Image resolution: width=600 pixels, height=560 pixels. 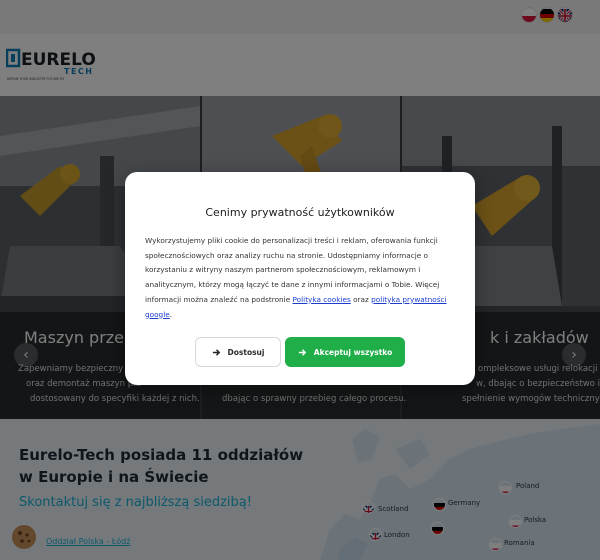 What do you see at coordinates (171, 314) in the screenshot?
I see `cookie-dialog-end: .` at bounding box center [171, 314].